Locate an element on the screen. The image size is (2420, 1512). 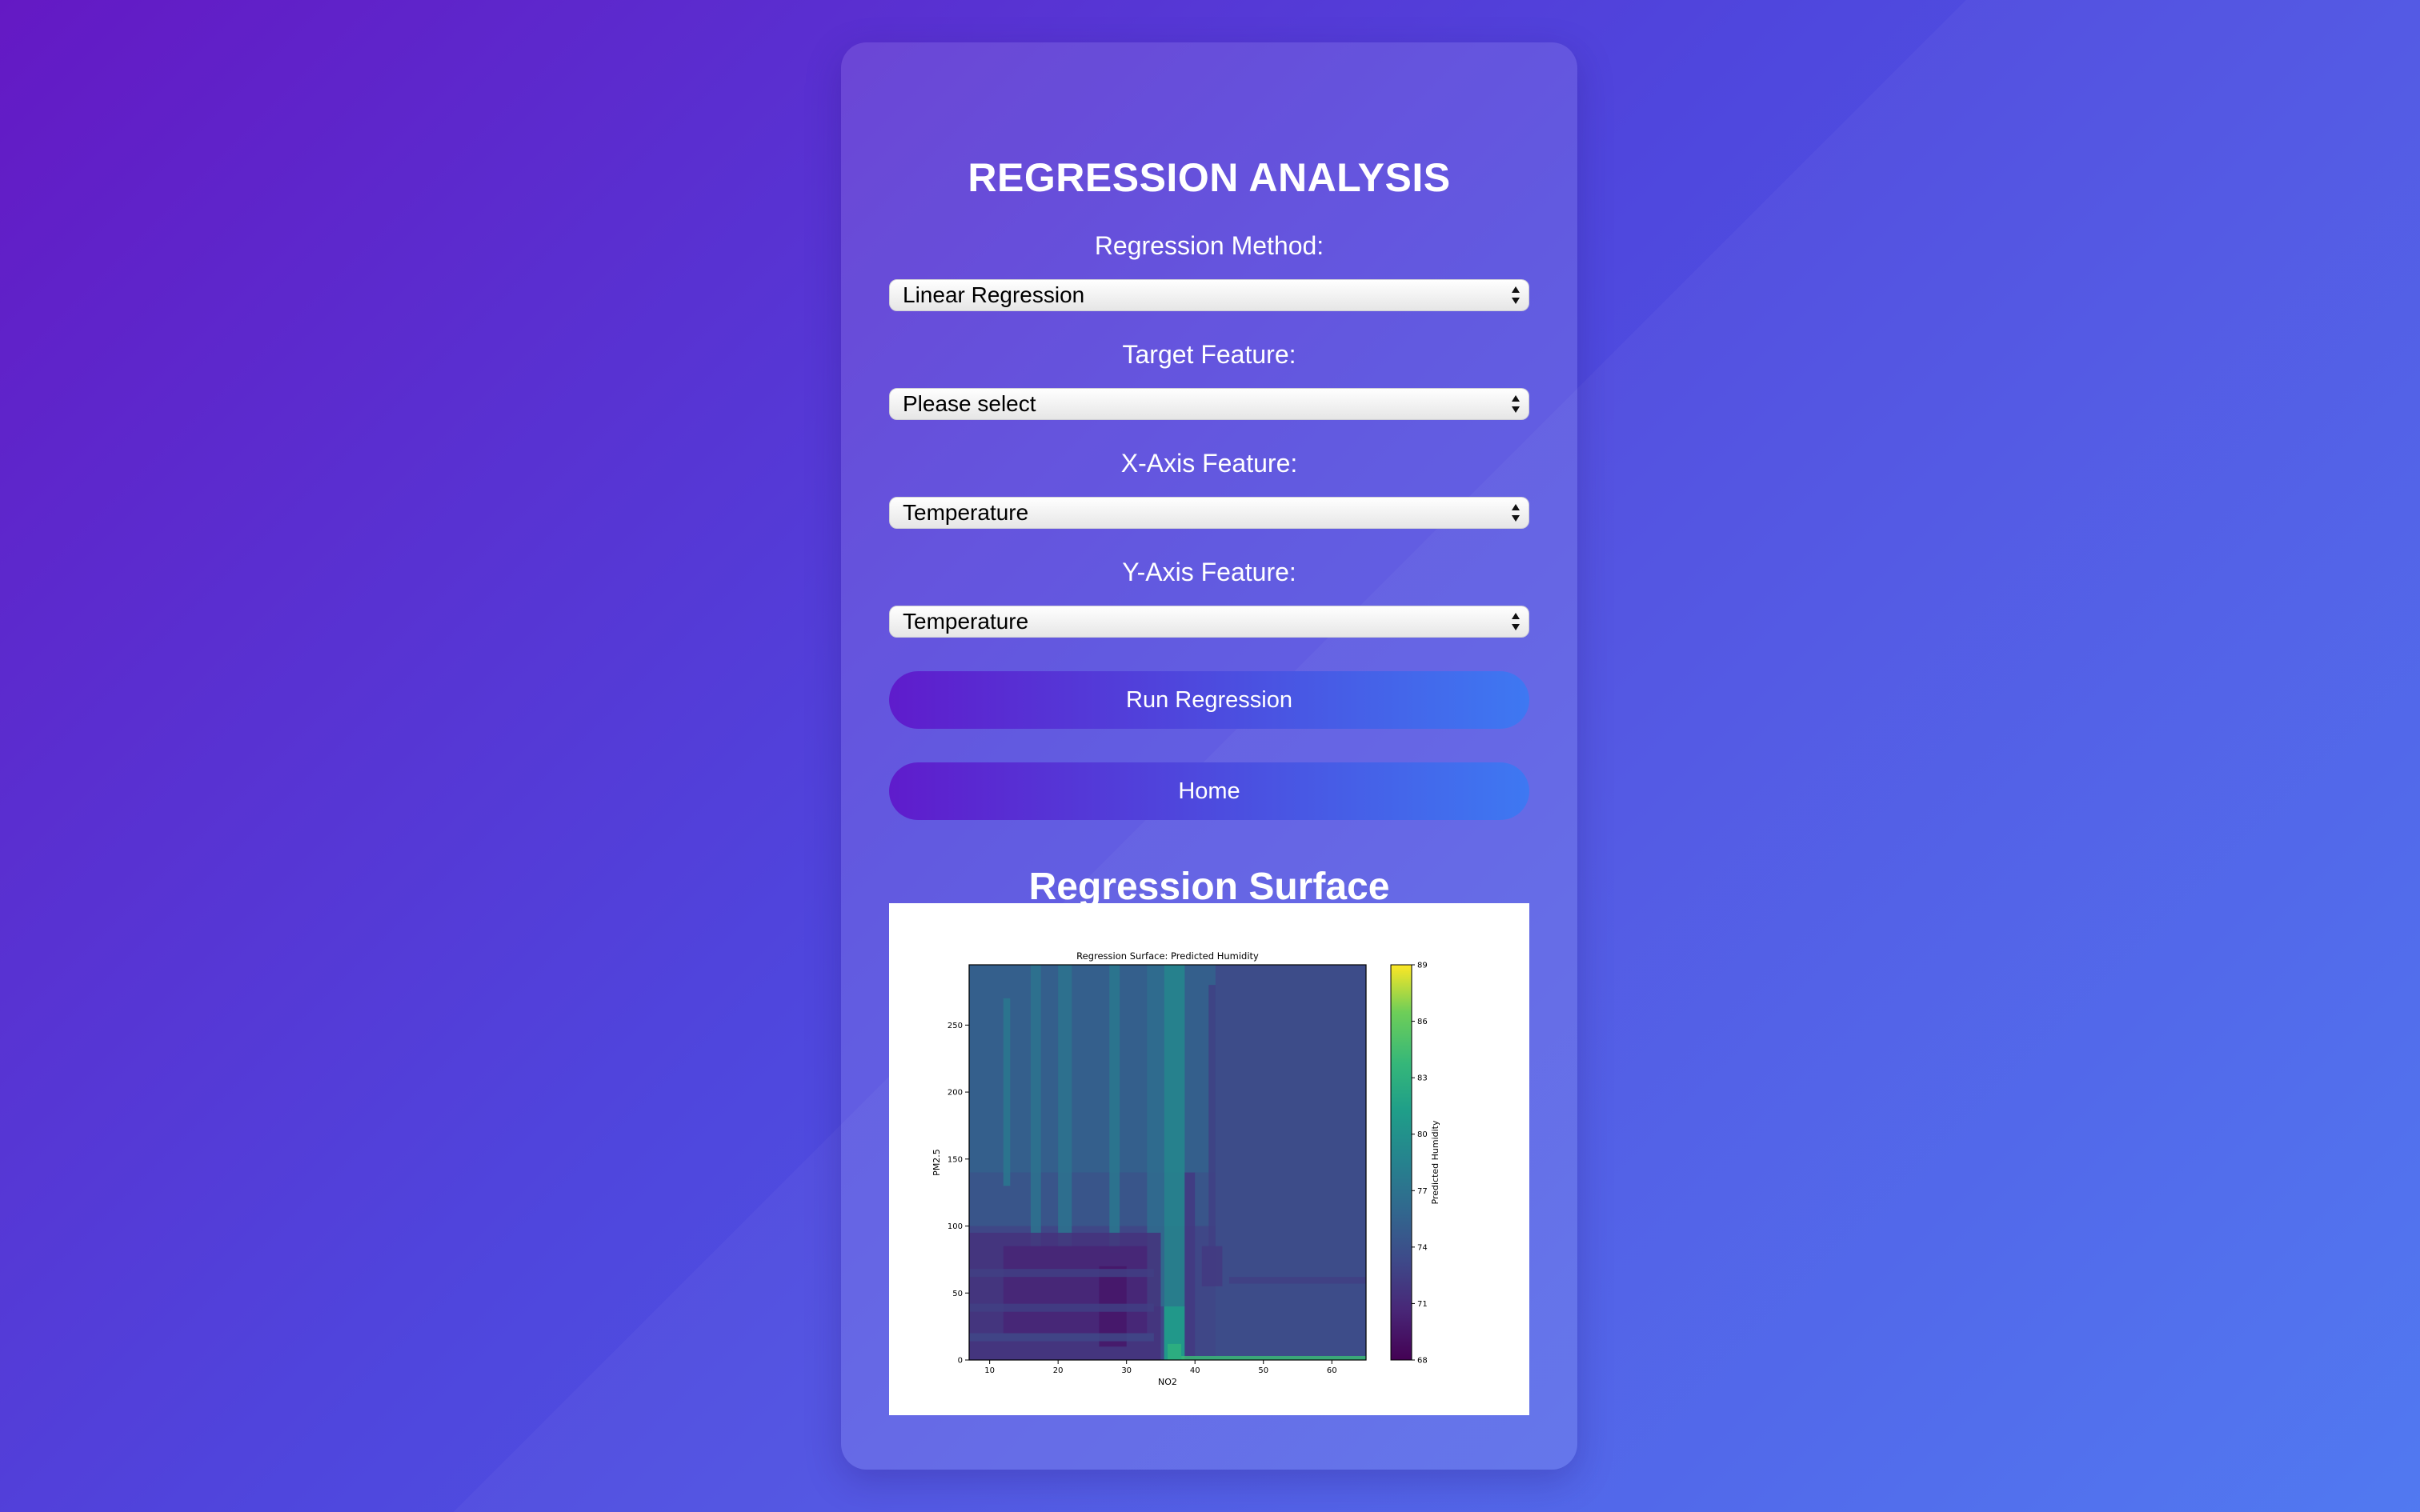
y-axis-ticks: 0 50 100 150 200 250 is located at coordinates (958, 1194).